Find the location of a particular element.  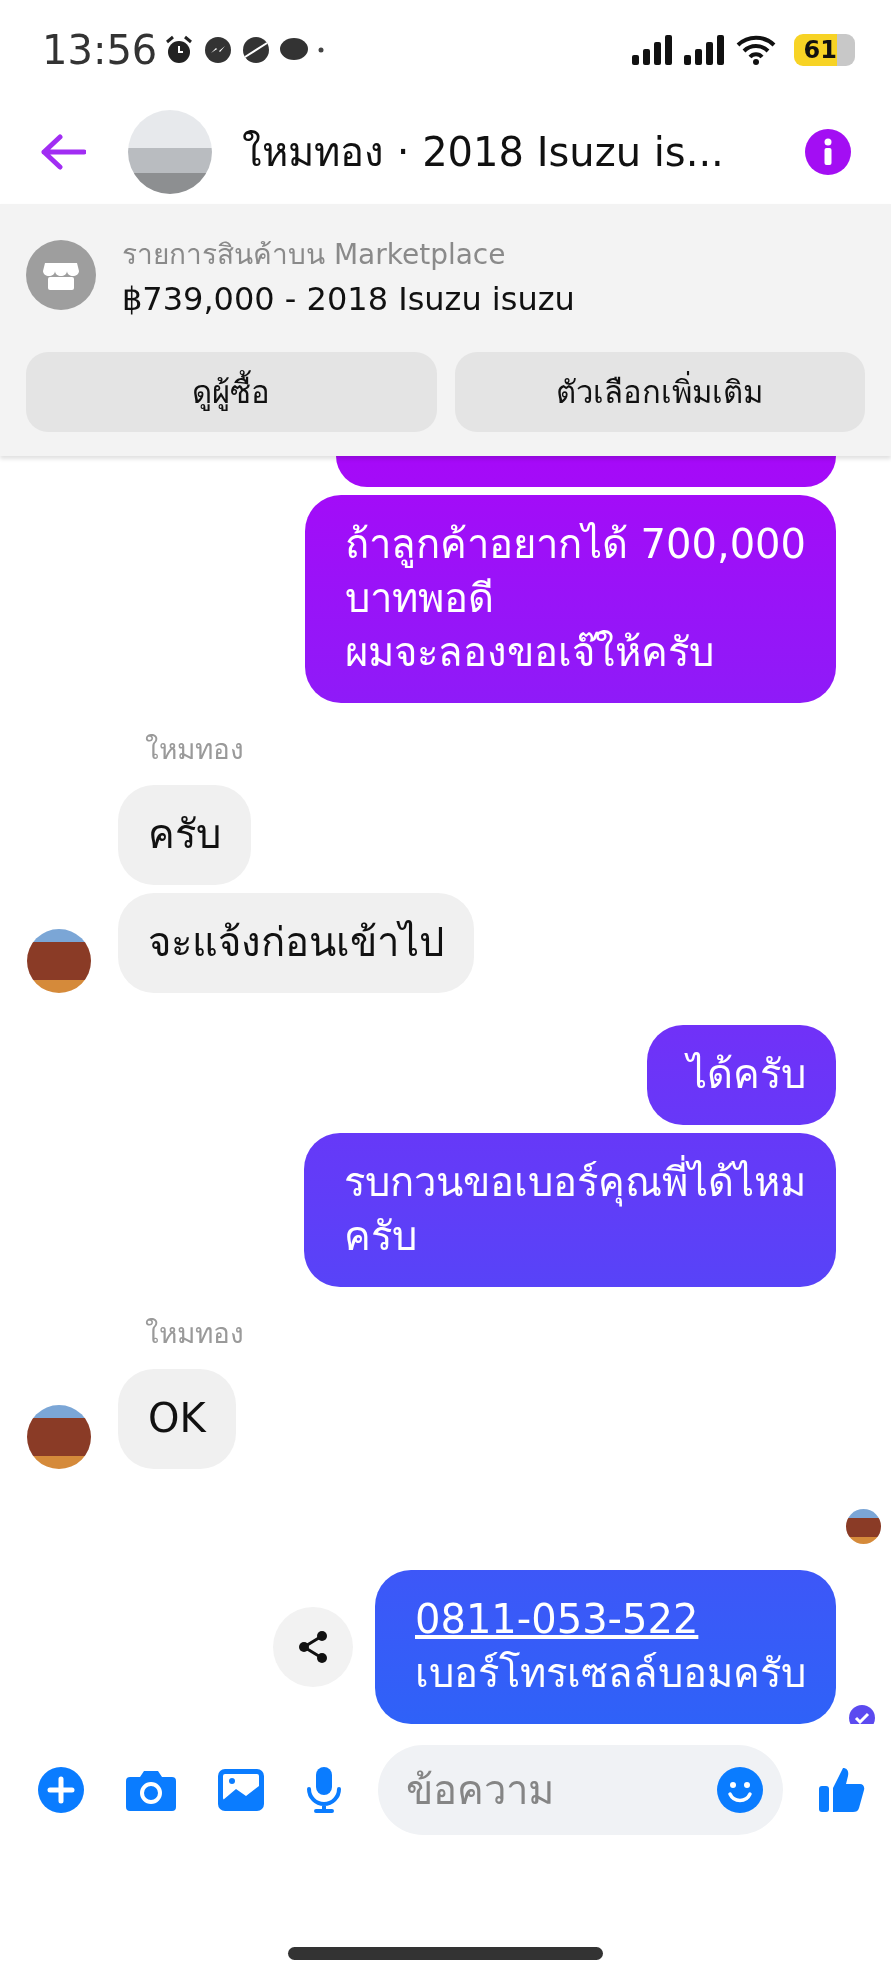

message-field: ข้อความ is located at coordinates (580, 1790).